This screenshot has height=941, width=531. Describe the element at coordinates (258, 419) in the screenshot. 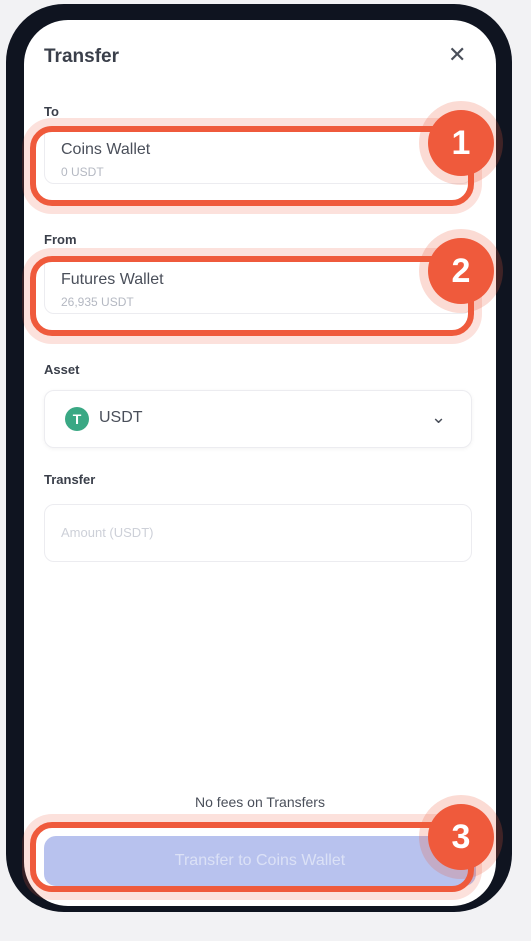

I see `asset-select: T USDT ⌄` at that location.